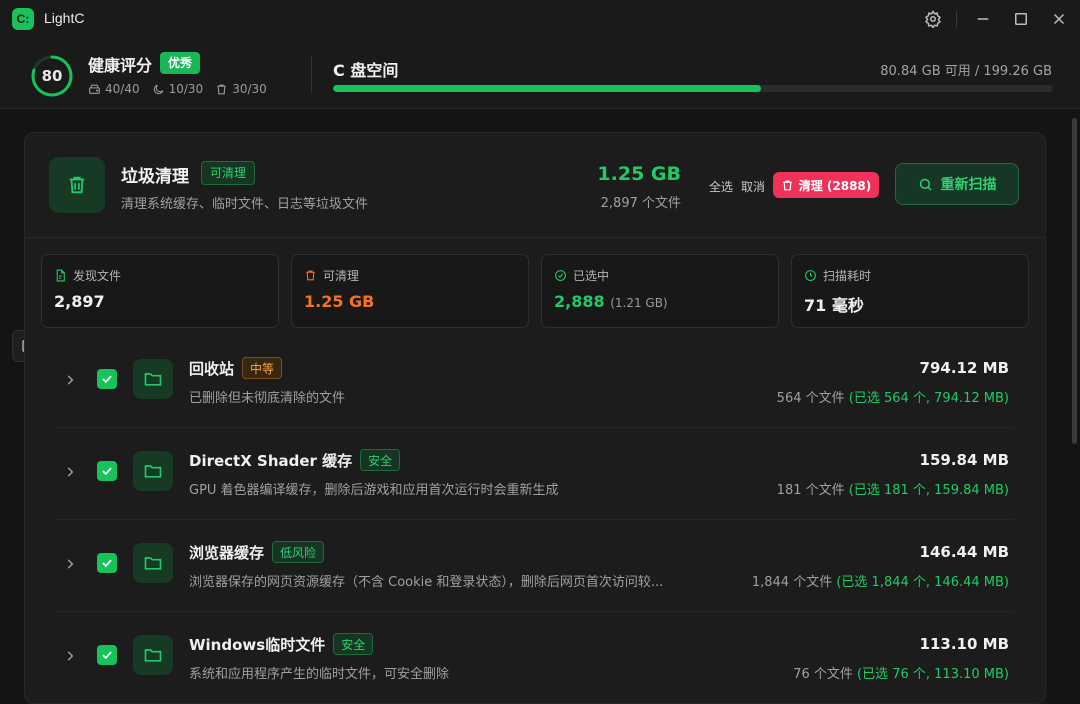 Image resolution: width=1080 pixels, height=704 pixels. I want to click on title-bar-separator, so click(956, 19).